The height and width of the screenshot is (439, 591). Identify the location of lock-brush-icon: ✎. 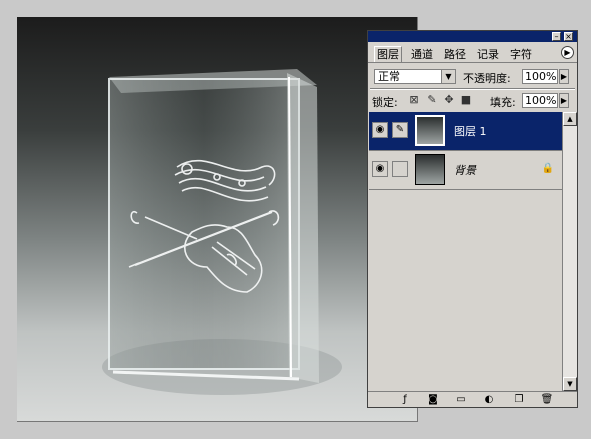
(432, 100).